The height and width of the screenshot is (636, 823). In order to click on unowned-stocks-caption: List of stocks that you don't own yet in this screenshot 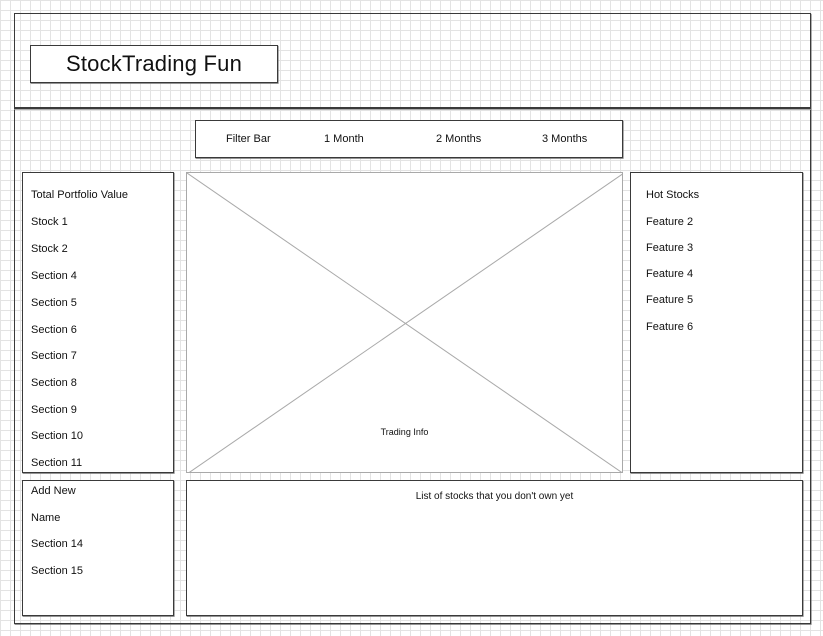, I will do `click(494, 496)`.